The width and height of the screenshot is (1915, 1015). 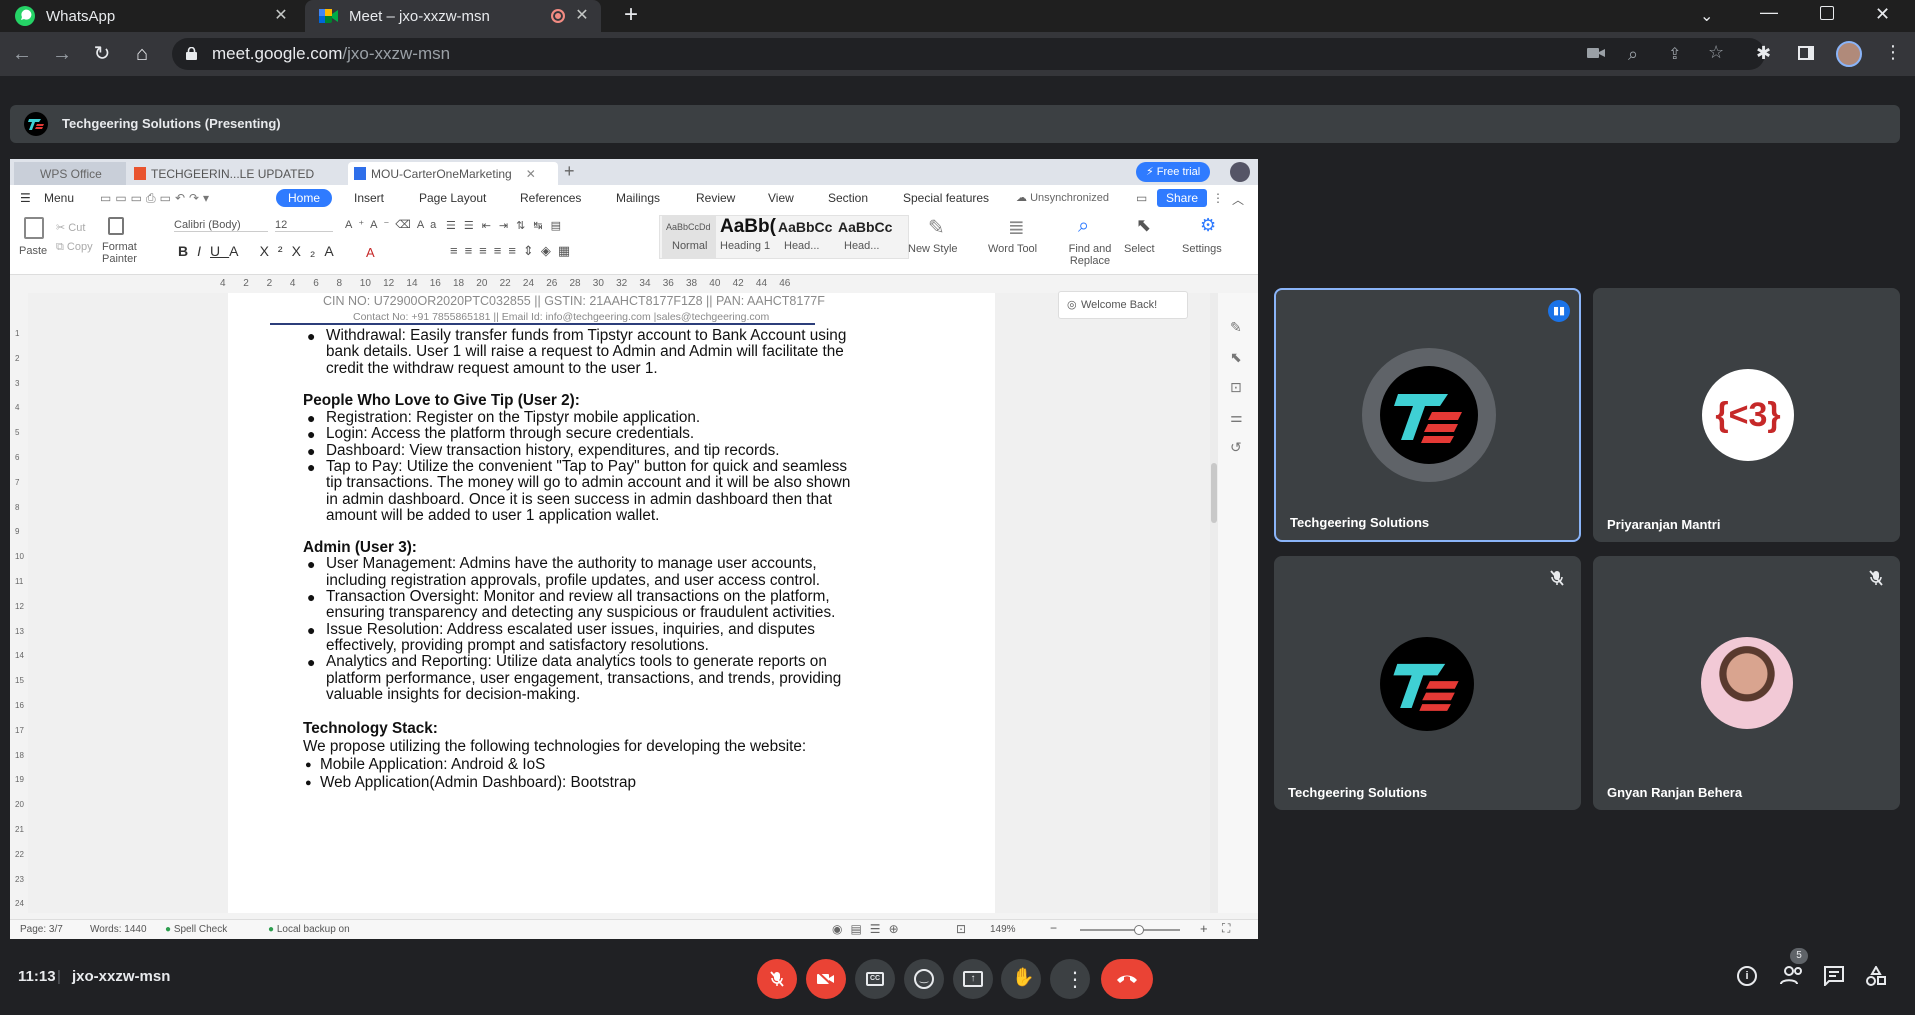 I want to click on people-button, so click(x=1792, y=975).